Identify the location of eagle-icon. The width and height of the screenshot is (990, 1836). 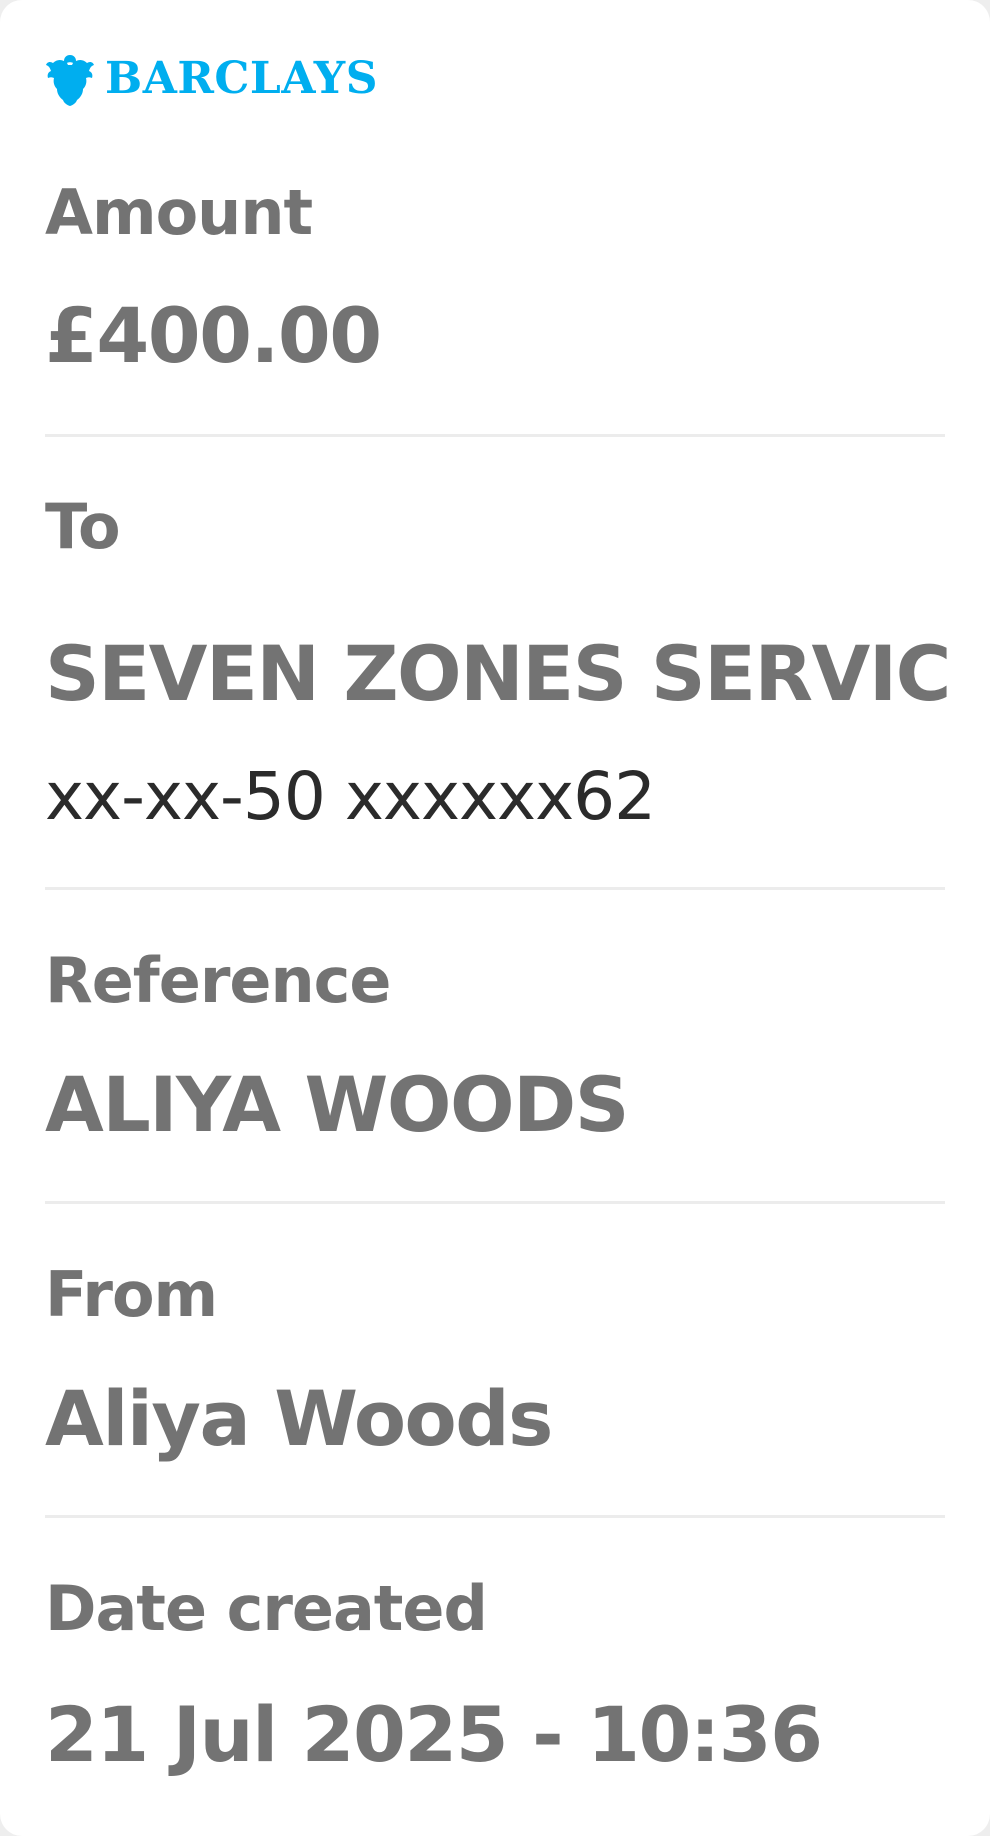
(70, 79).